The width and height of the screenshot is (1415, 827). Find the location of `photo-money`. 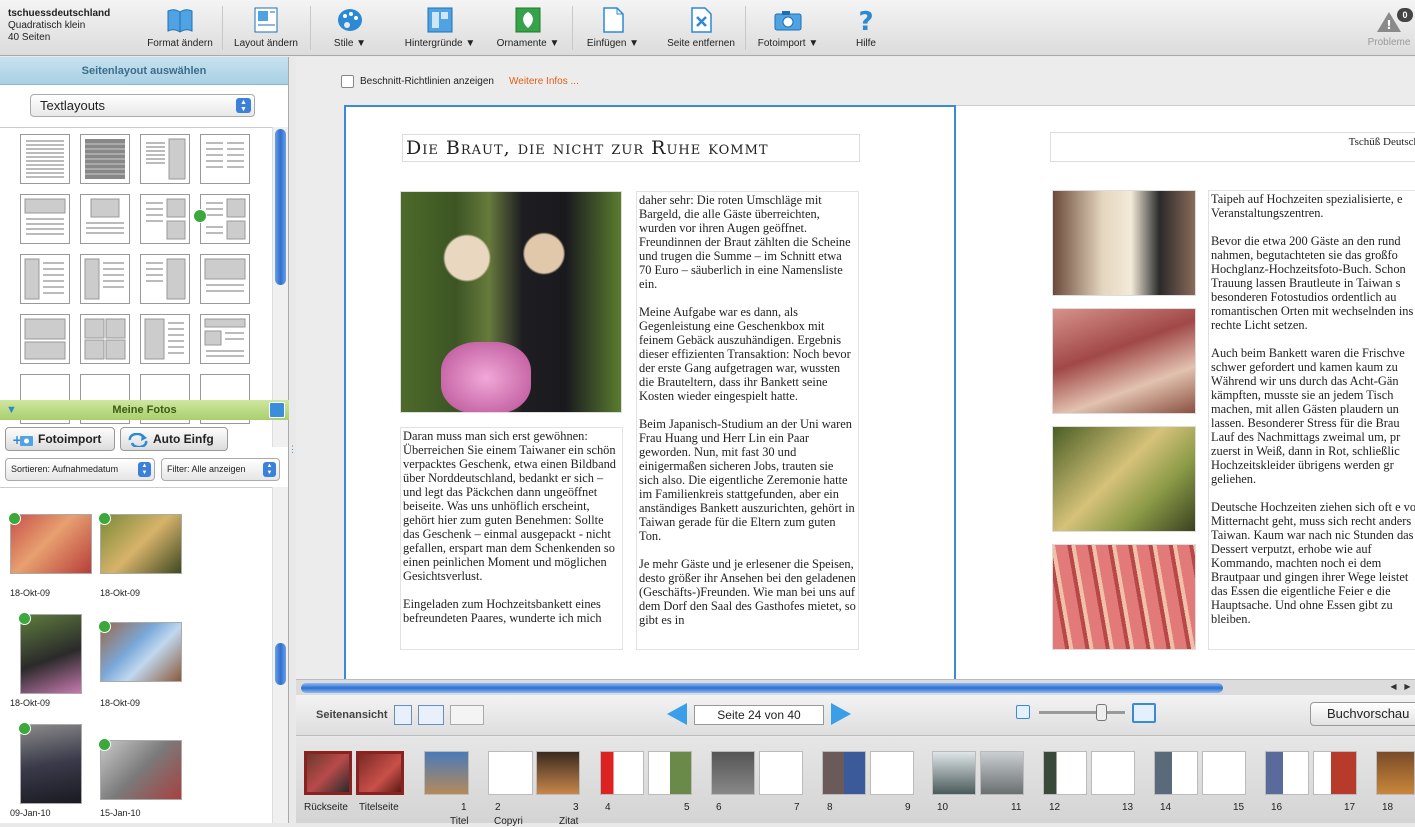

photo-money is located at coordinates (1124, 361).